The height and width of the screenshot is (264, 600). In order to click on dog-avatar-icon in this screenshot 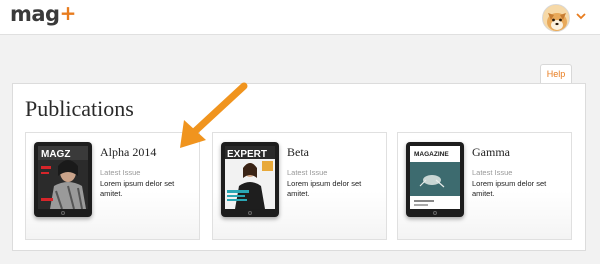, I will do `click(556, 18)`.